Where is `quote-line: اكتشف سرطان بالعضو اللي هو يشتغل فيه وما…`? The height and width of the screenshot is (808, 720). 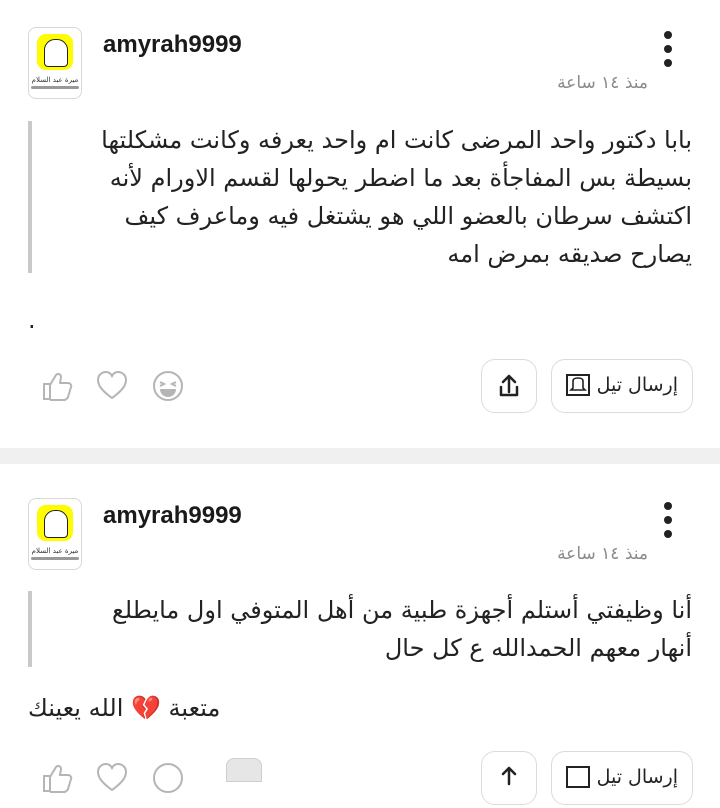 quote-line: اكتشف سرطان بالعضو اللي هو يشتغل فيه وما… is located at coordinates (408, 216).